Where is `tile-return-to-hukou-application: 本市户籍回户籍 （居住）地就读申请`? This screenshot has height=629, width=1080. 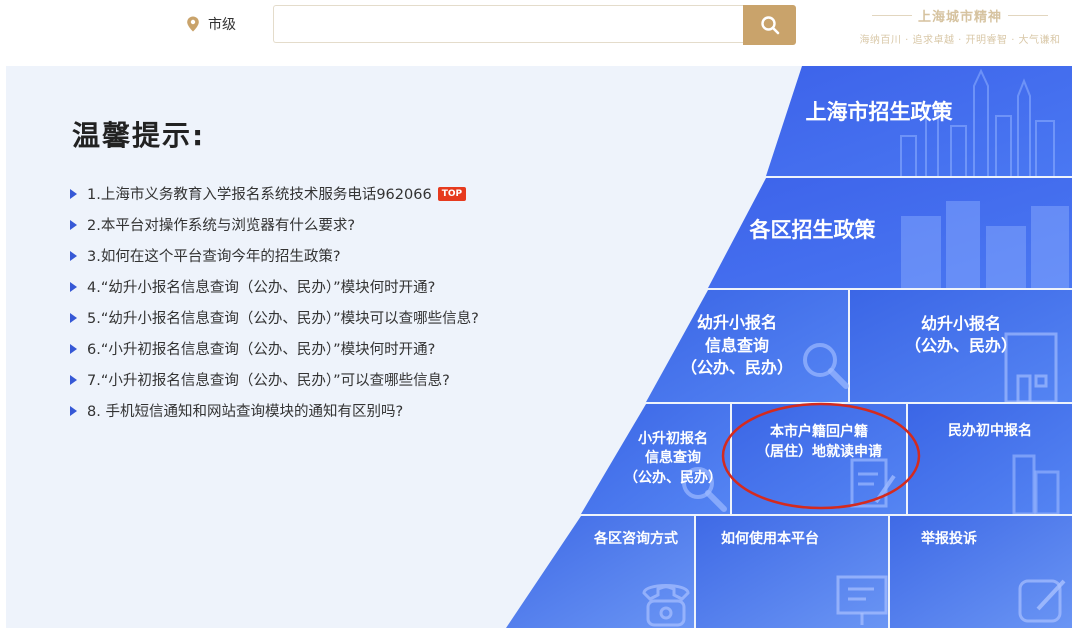 tile-return-to-hukou-application: 本市户籍回户籍 （居住）地就读申请 is located at coordinates (819, 459).